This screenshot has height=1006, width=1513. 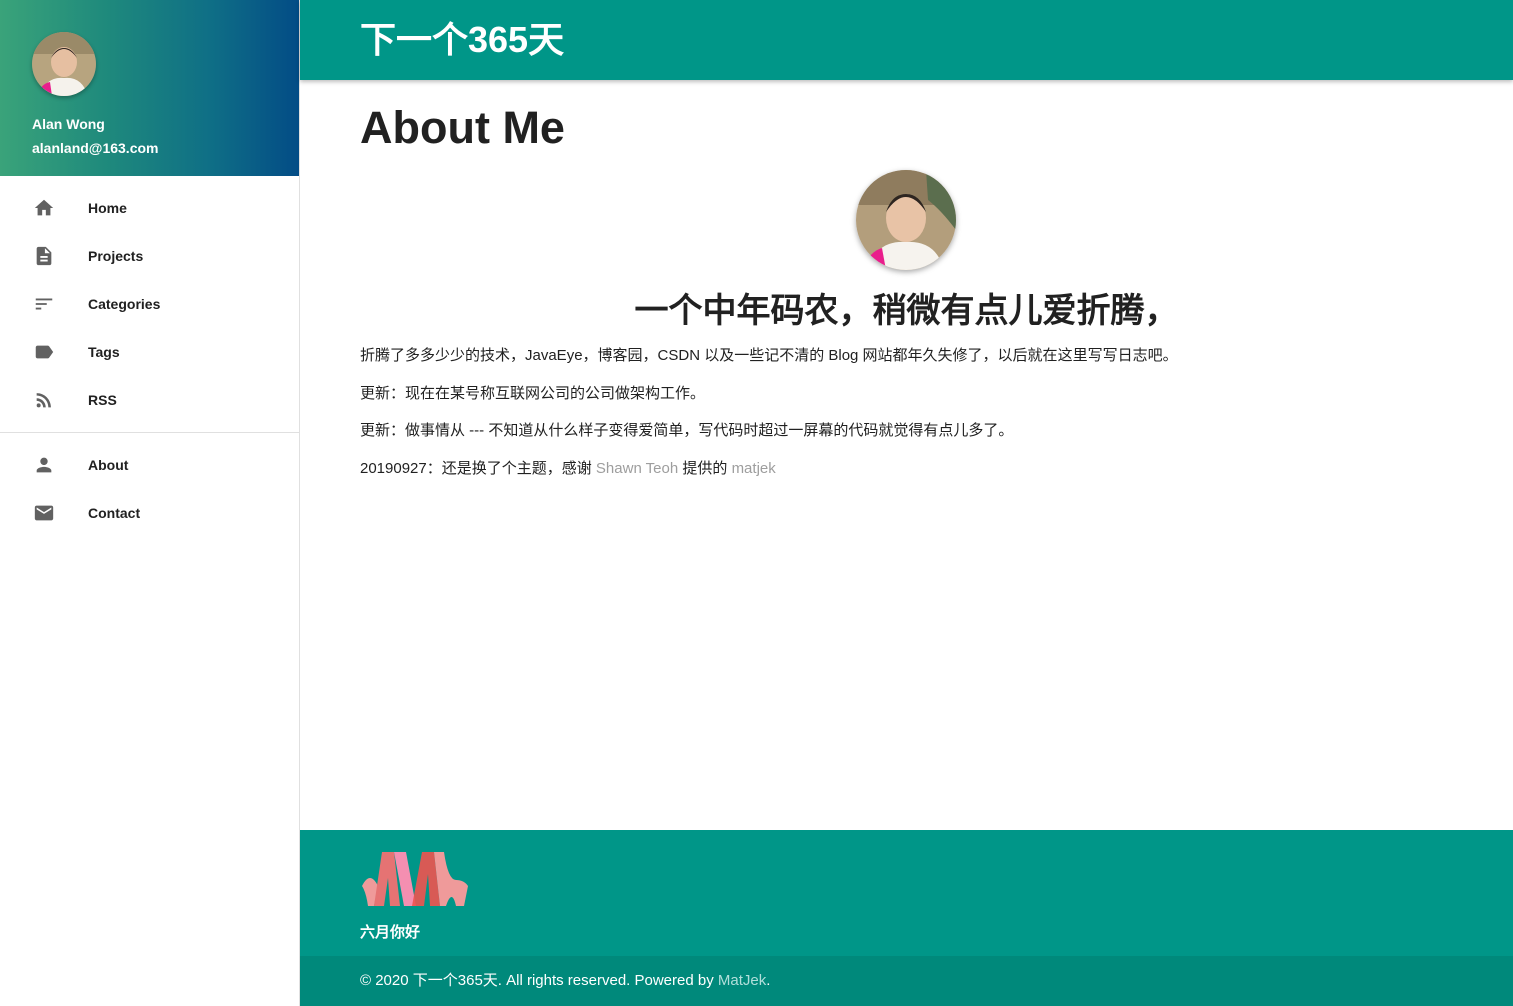 What do you see at coordinates (416, 879) in the screenshot?
I see `matjek-logo` at bounding box center [416, 879].